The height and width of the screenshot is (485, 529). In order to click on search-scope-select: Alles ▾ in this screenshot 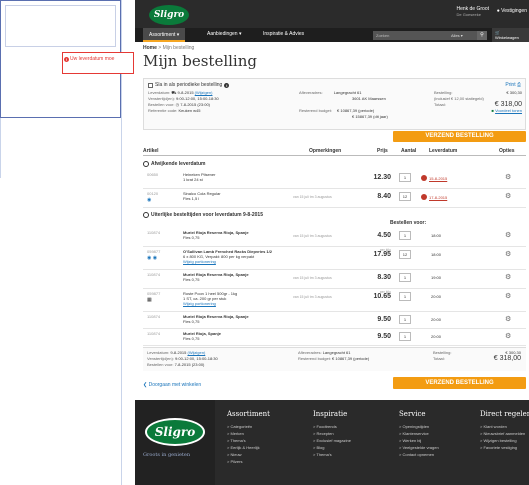, I will do `click(458, 35)`.